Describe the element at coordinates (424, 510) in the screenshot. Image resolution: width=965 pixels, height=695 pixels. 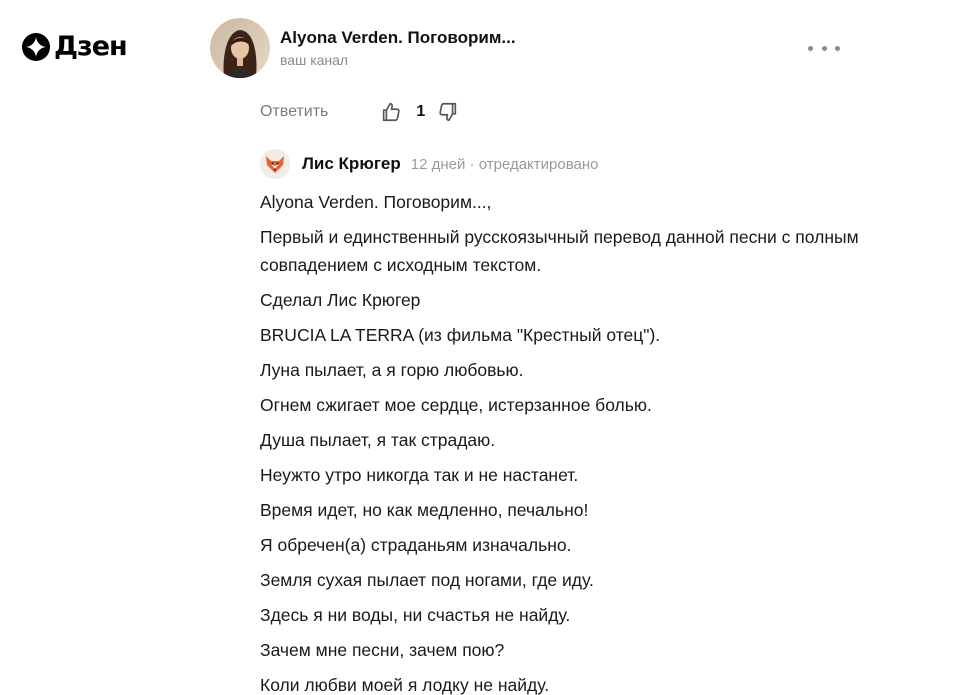
I see `comment-line: Время идет, но как медленно, печально!` at that location.